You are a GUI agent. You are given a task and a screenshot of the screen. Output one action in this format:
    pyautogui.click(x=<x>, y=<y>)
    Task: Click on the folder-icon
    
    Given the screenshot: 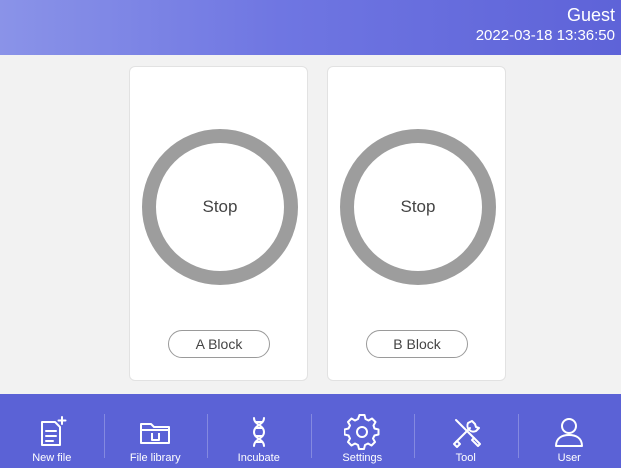 What is the action you would take?
    pyautogui.click(x=155, y=432)
    